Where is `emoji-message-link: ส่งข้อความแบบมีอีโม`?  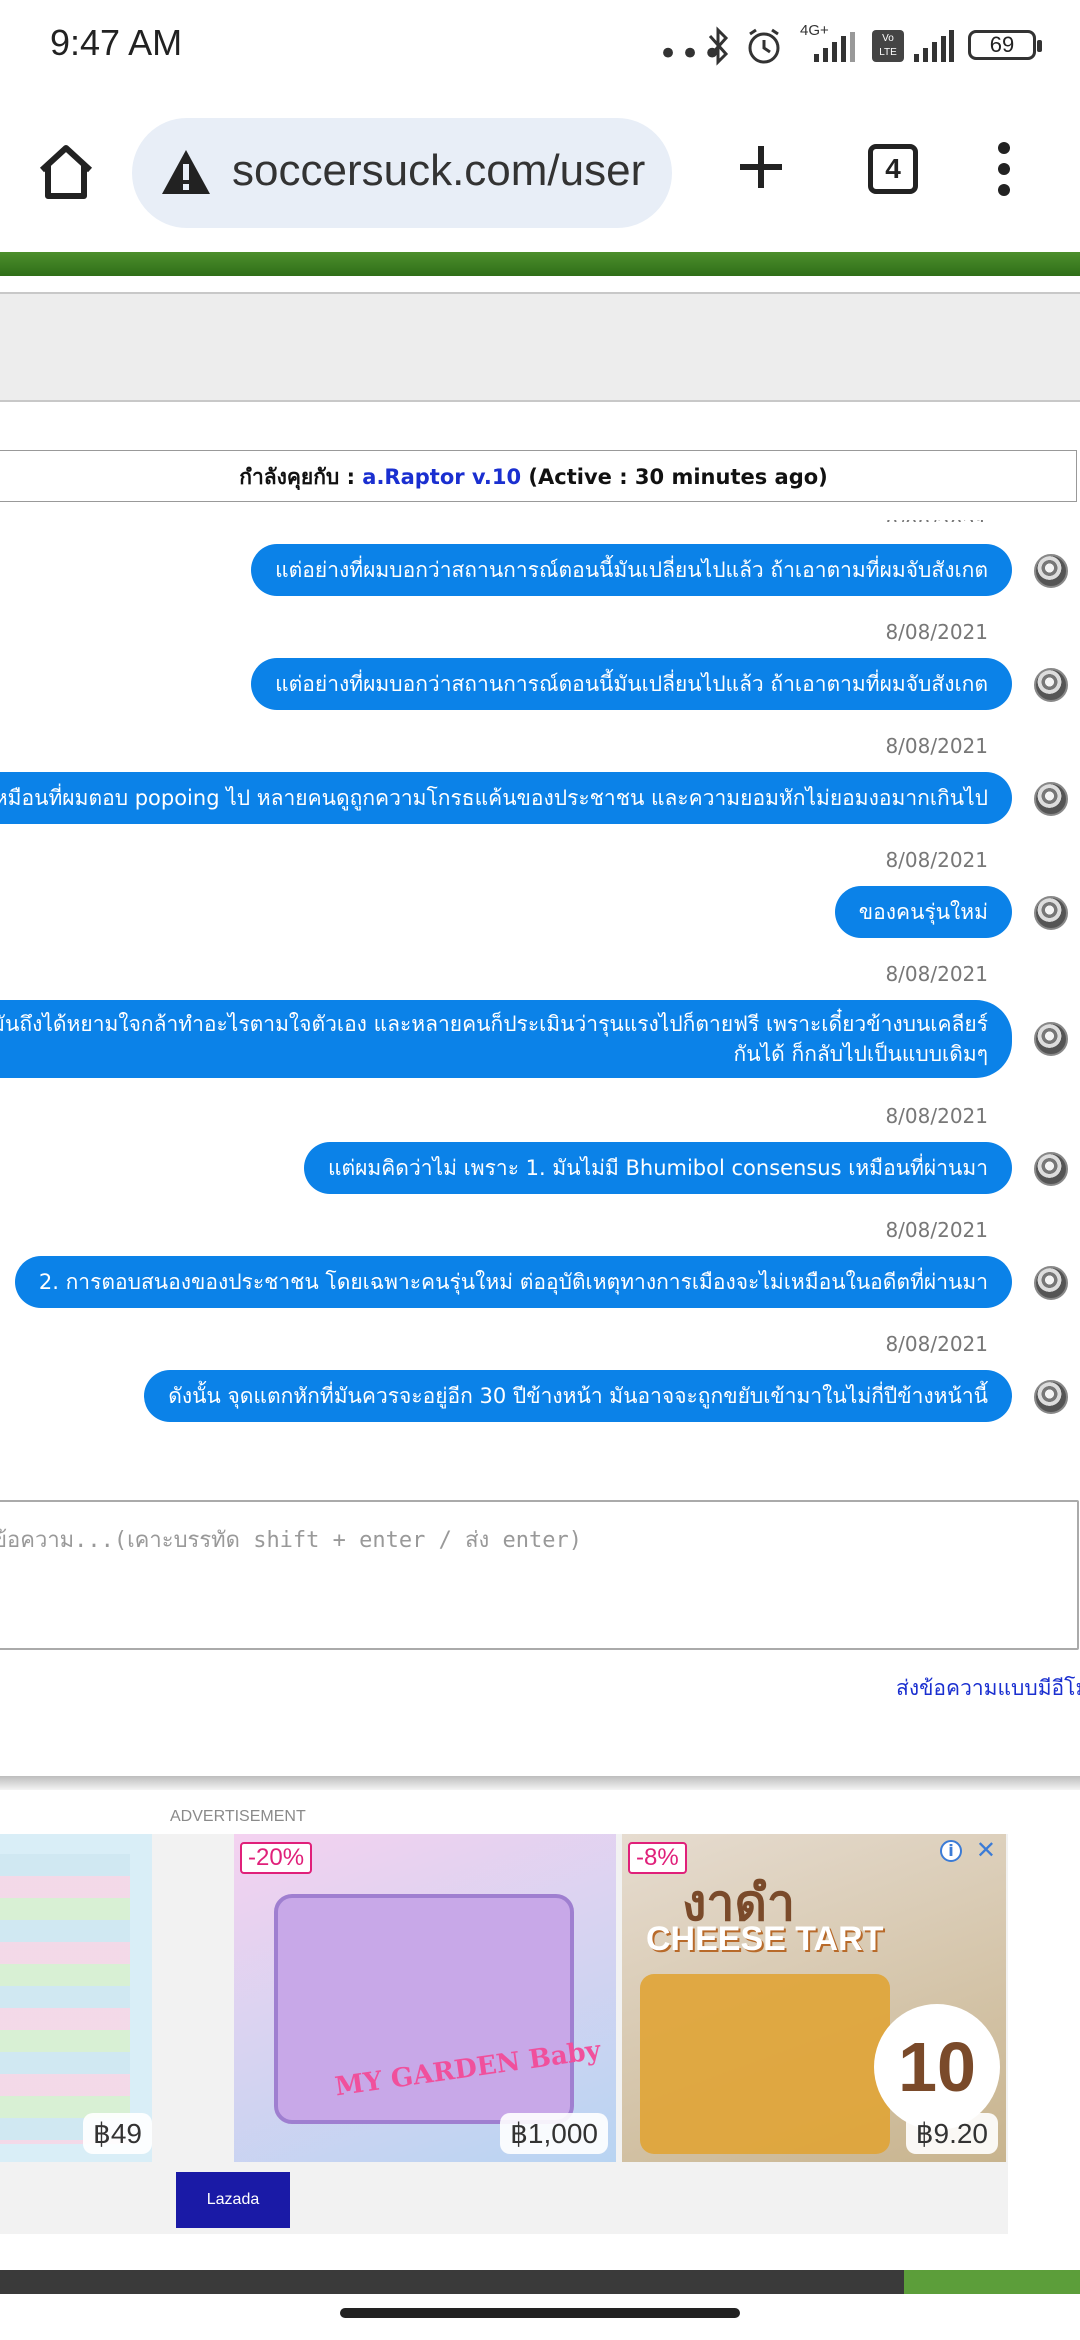
emoji-message-link: ส่งข้อความแบบมีอีโม is located at coordinates (988, 1688).